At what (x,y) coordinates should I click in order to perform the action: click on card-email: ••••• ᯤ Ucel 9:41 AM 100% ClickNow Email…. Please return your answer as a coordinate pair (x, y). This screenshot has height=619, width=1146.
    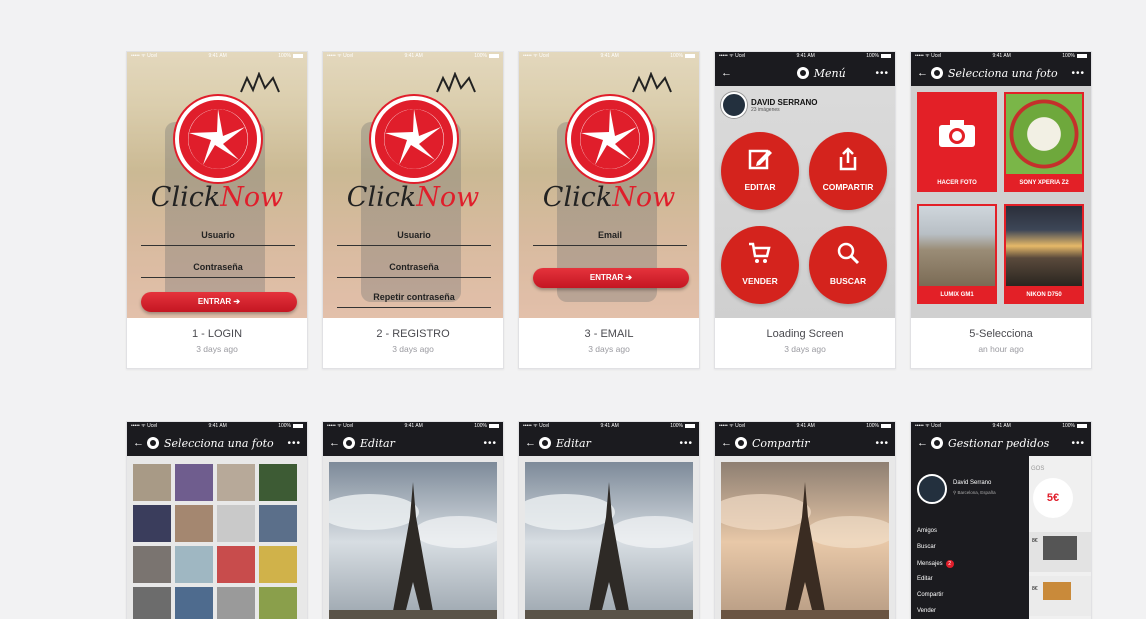
    Looking at the image, I should click on (609, 210).